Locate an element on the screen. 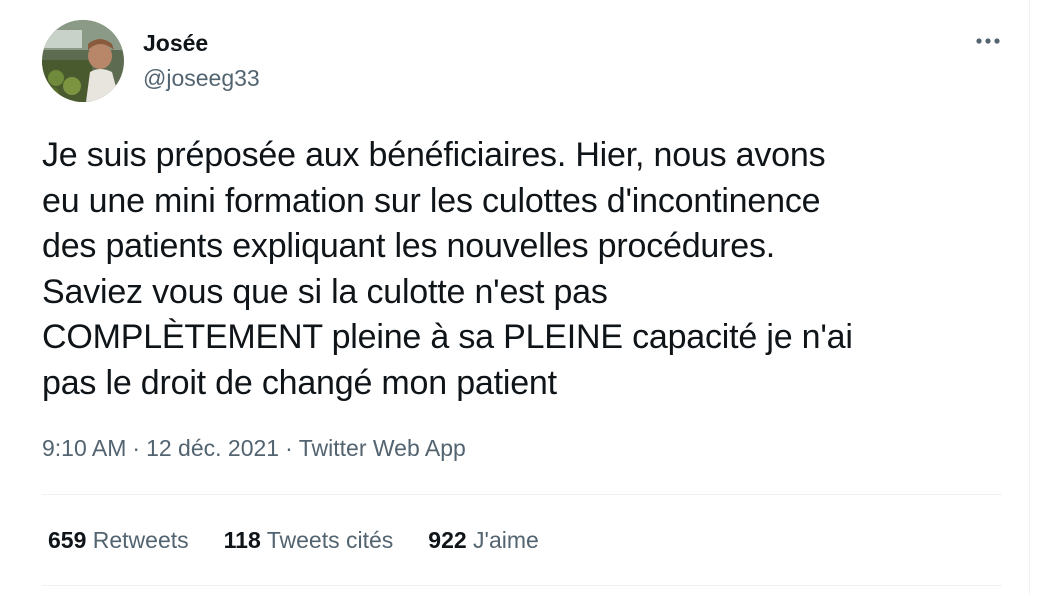  quote-tweets-label: Tweets cités is located at coordinates (330, 540).